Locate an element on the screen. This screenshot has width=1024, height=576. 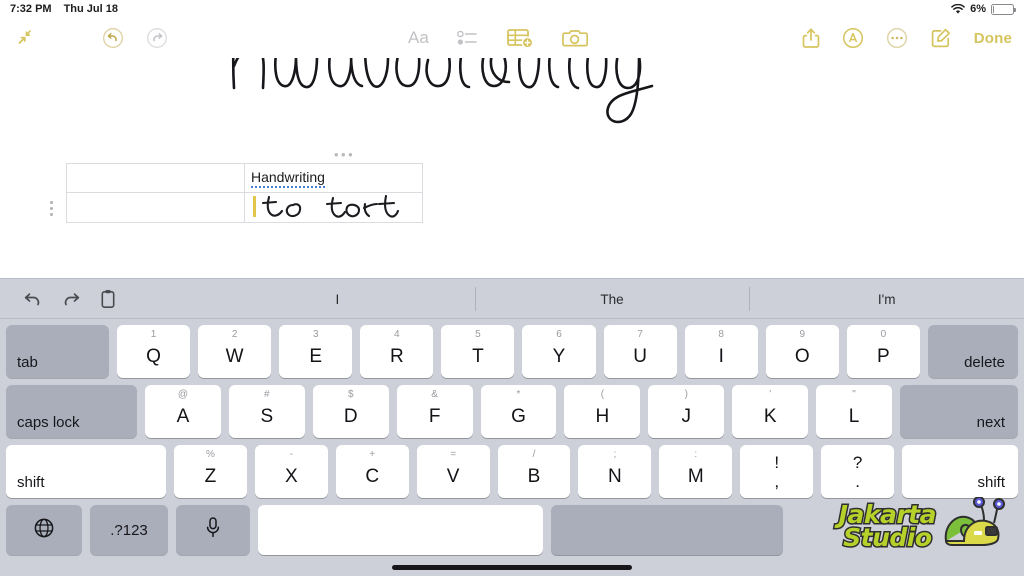
checklist-icon is located at coordinates (467, 38).